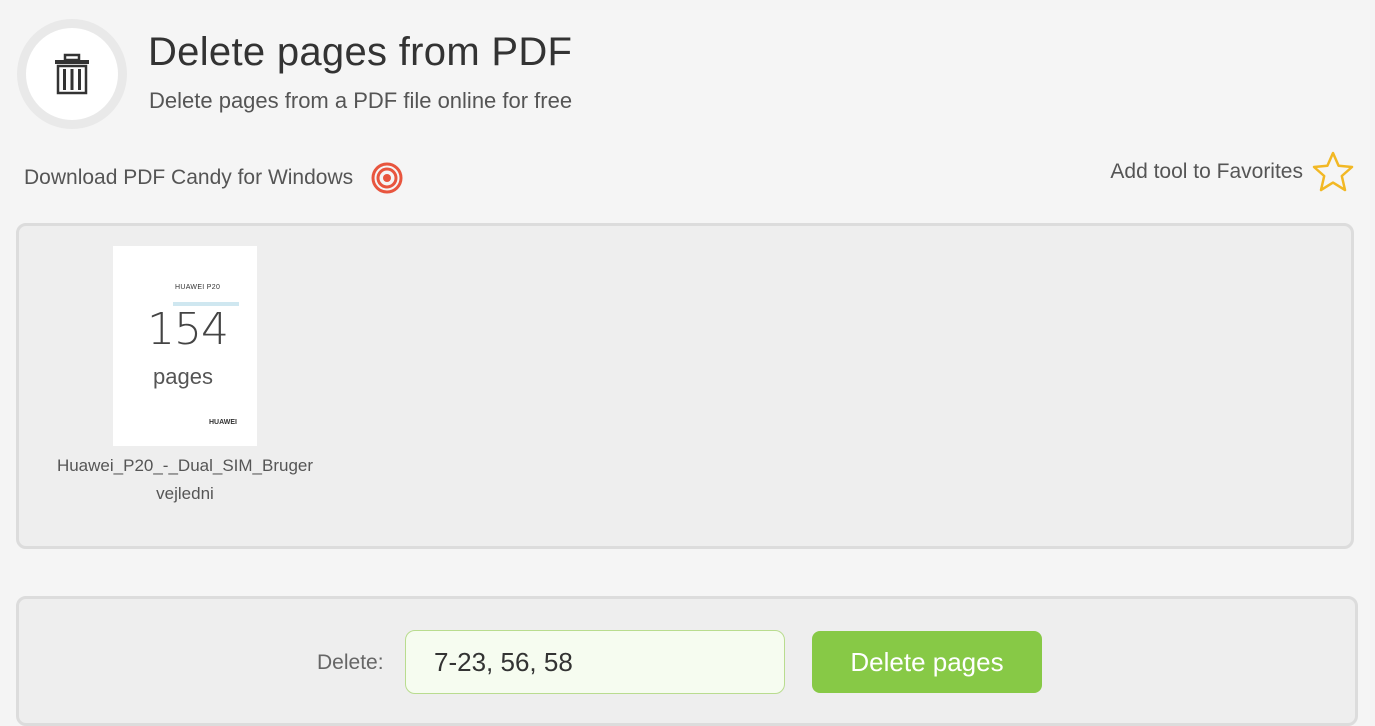 This screenshot has width=1375, height=726. What do you see at coordinates (1333, 172) in the screenshot?
I see `star-icon` at bounding box center [1333, 172].